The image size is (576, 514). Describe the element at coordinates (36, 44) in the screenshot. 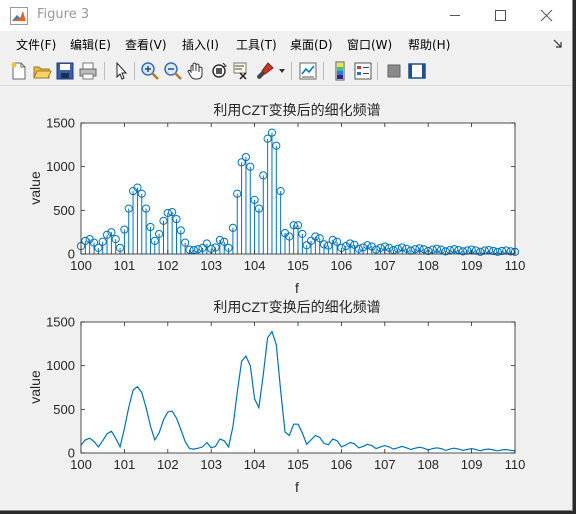

I see `menu-file: 文件(F)` at that location.